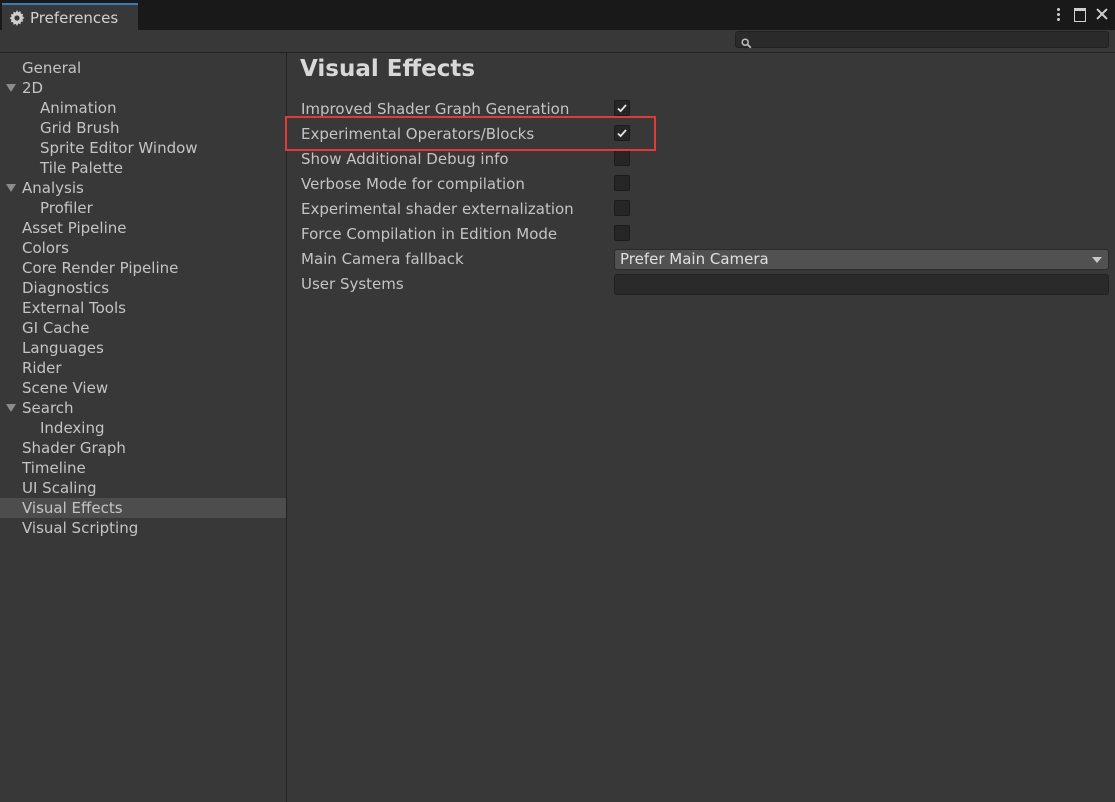  Describe the element at coordinates (143, 528) in the screenshot. I see `sidebar-item-visual-scripting: Visual Scripting` at that location.